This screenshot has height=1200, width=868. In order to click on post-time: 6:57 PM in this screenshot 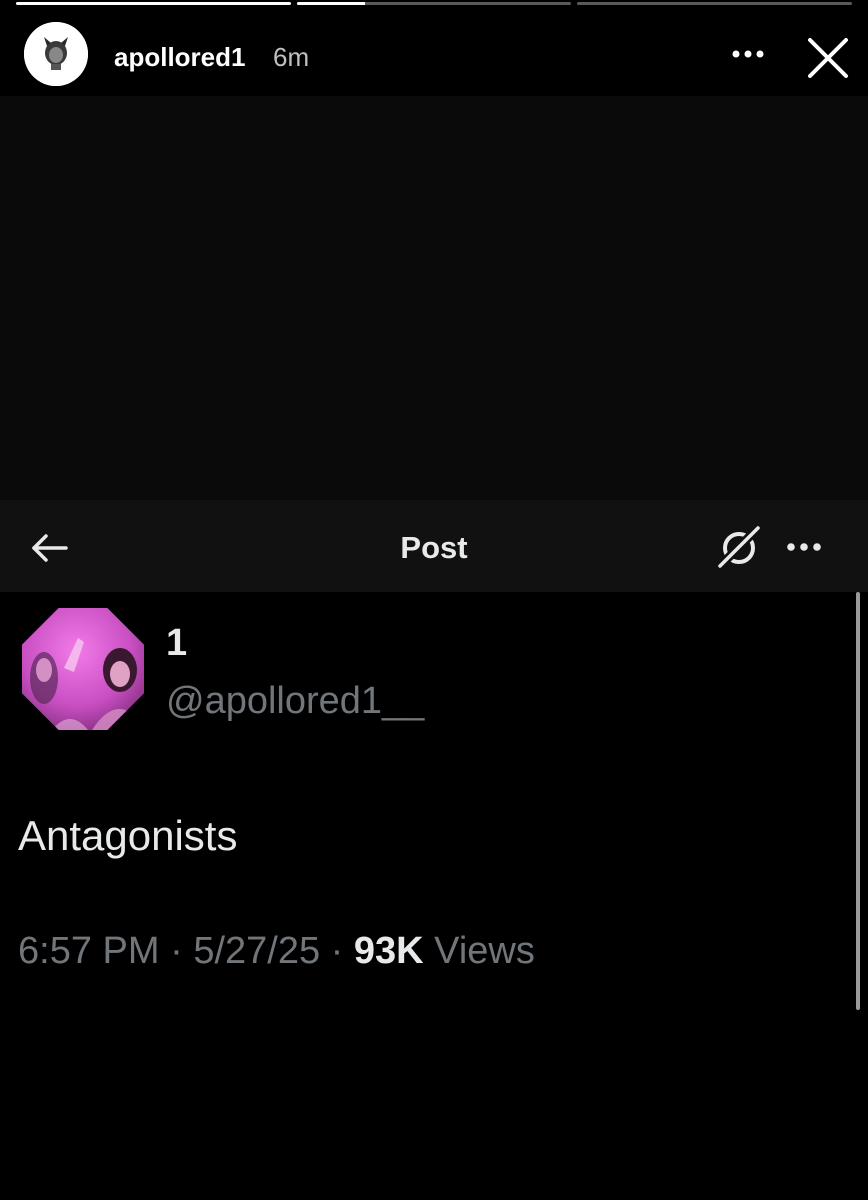, I will do `click(89, 951)`.